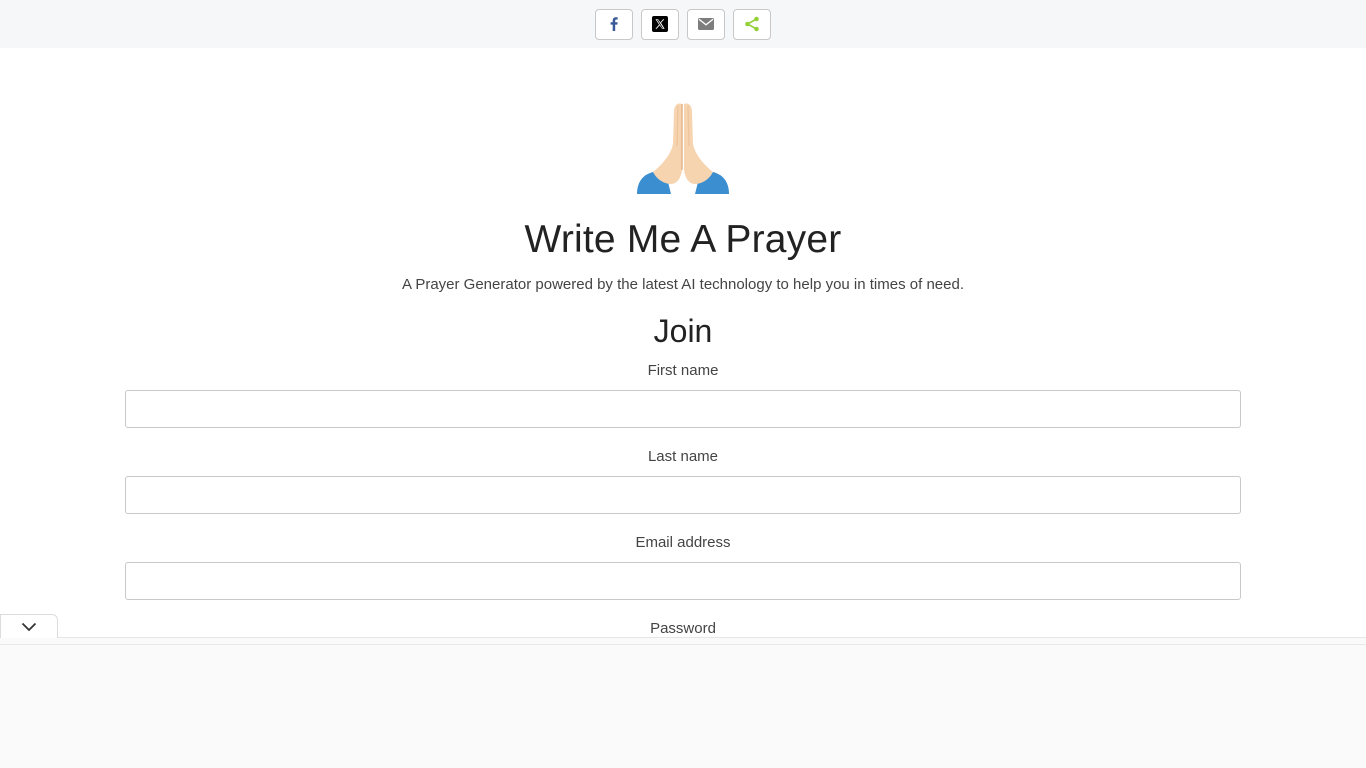 The image size is (1366, 768). I want to click on last-name-label: Last name, so click(683, 456).